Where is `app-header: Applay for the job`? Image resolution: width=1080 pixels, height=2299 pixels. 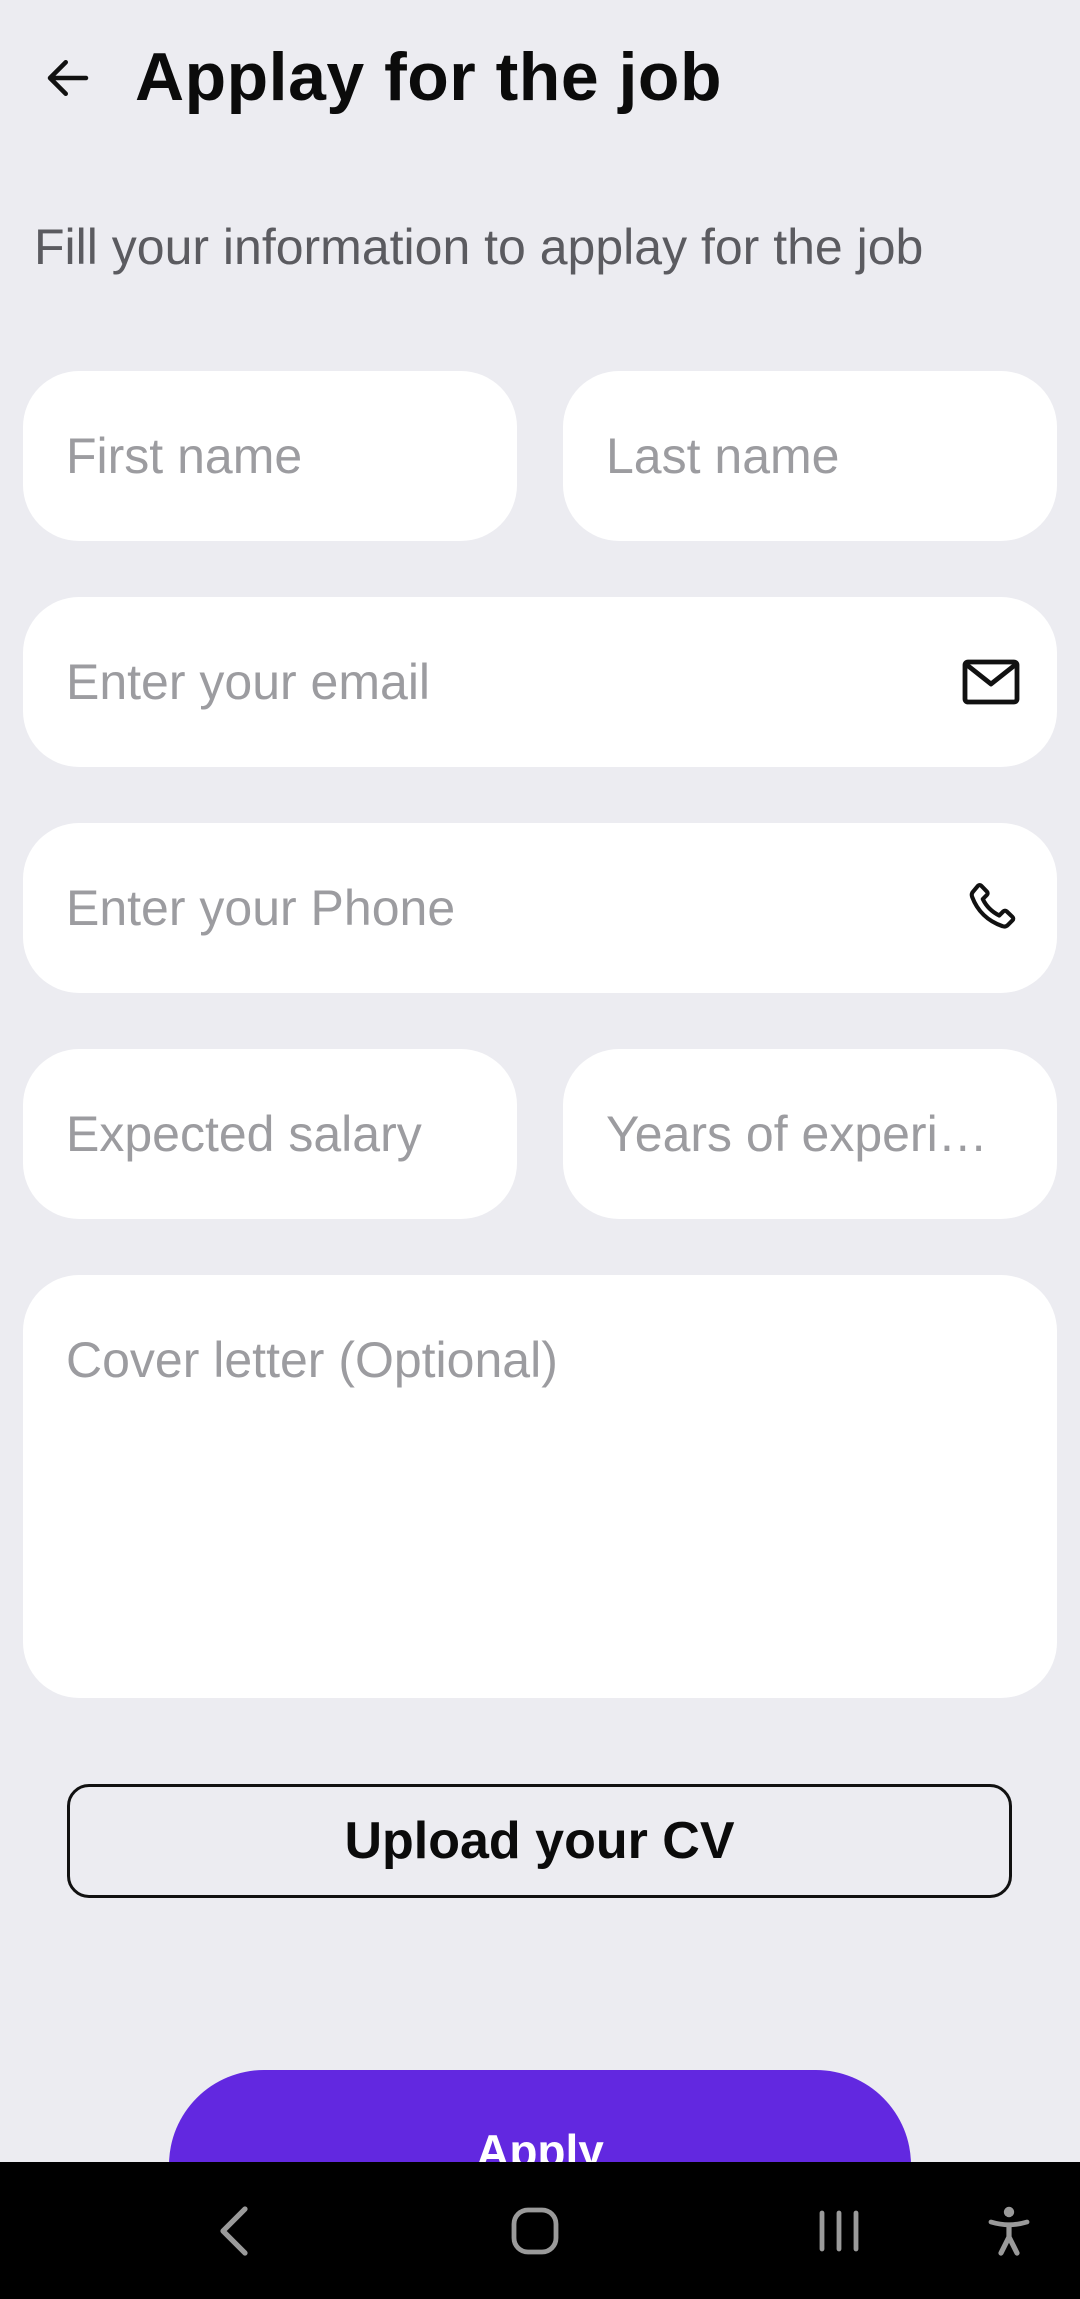
app-header: Applay for the job is located at coordinates (540, 80).